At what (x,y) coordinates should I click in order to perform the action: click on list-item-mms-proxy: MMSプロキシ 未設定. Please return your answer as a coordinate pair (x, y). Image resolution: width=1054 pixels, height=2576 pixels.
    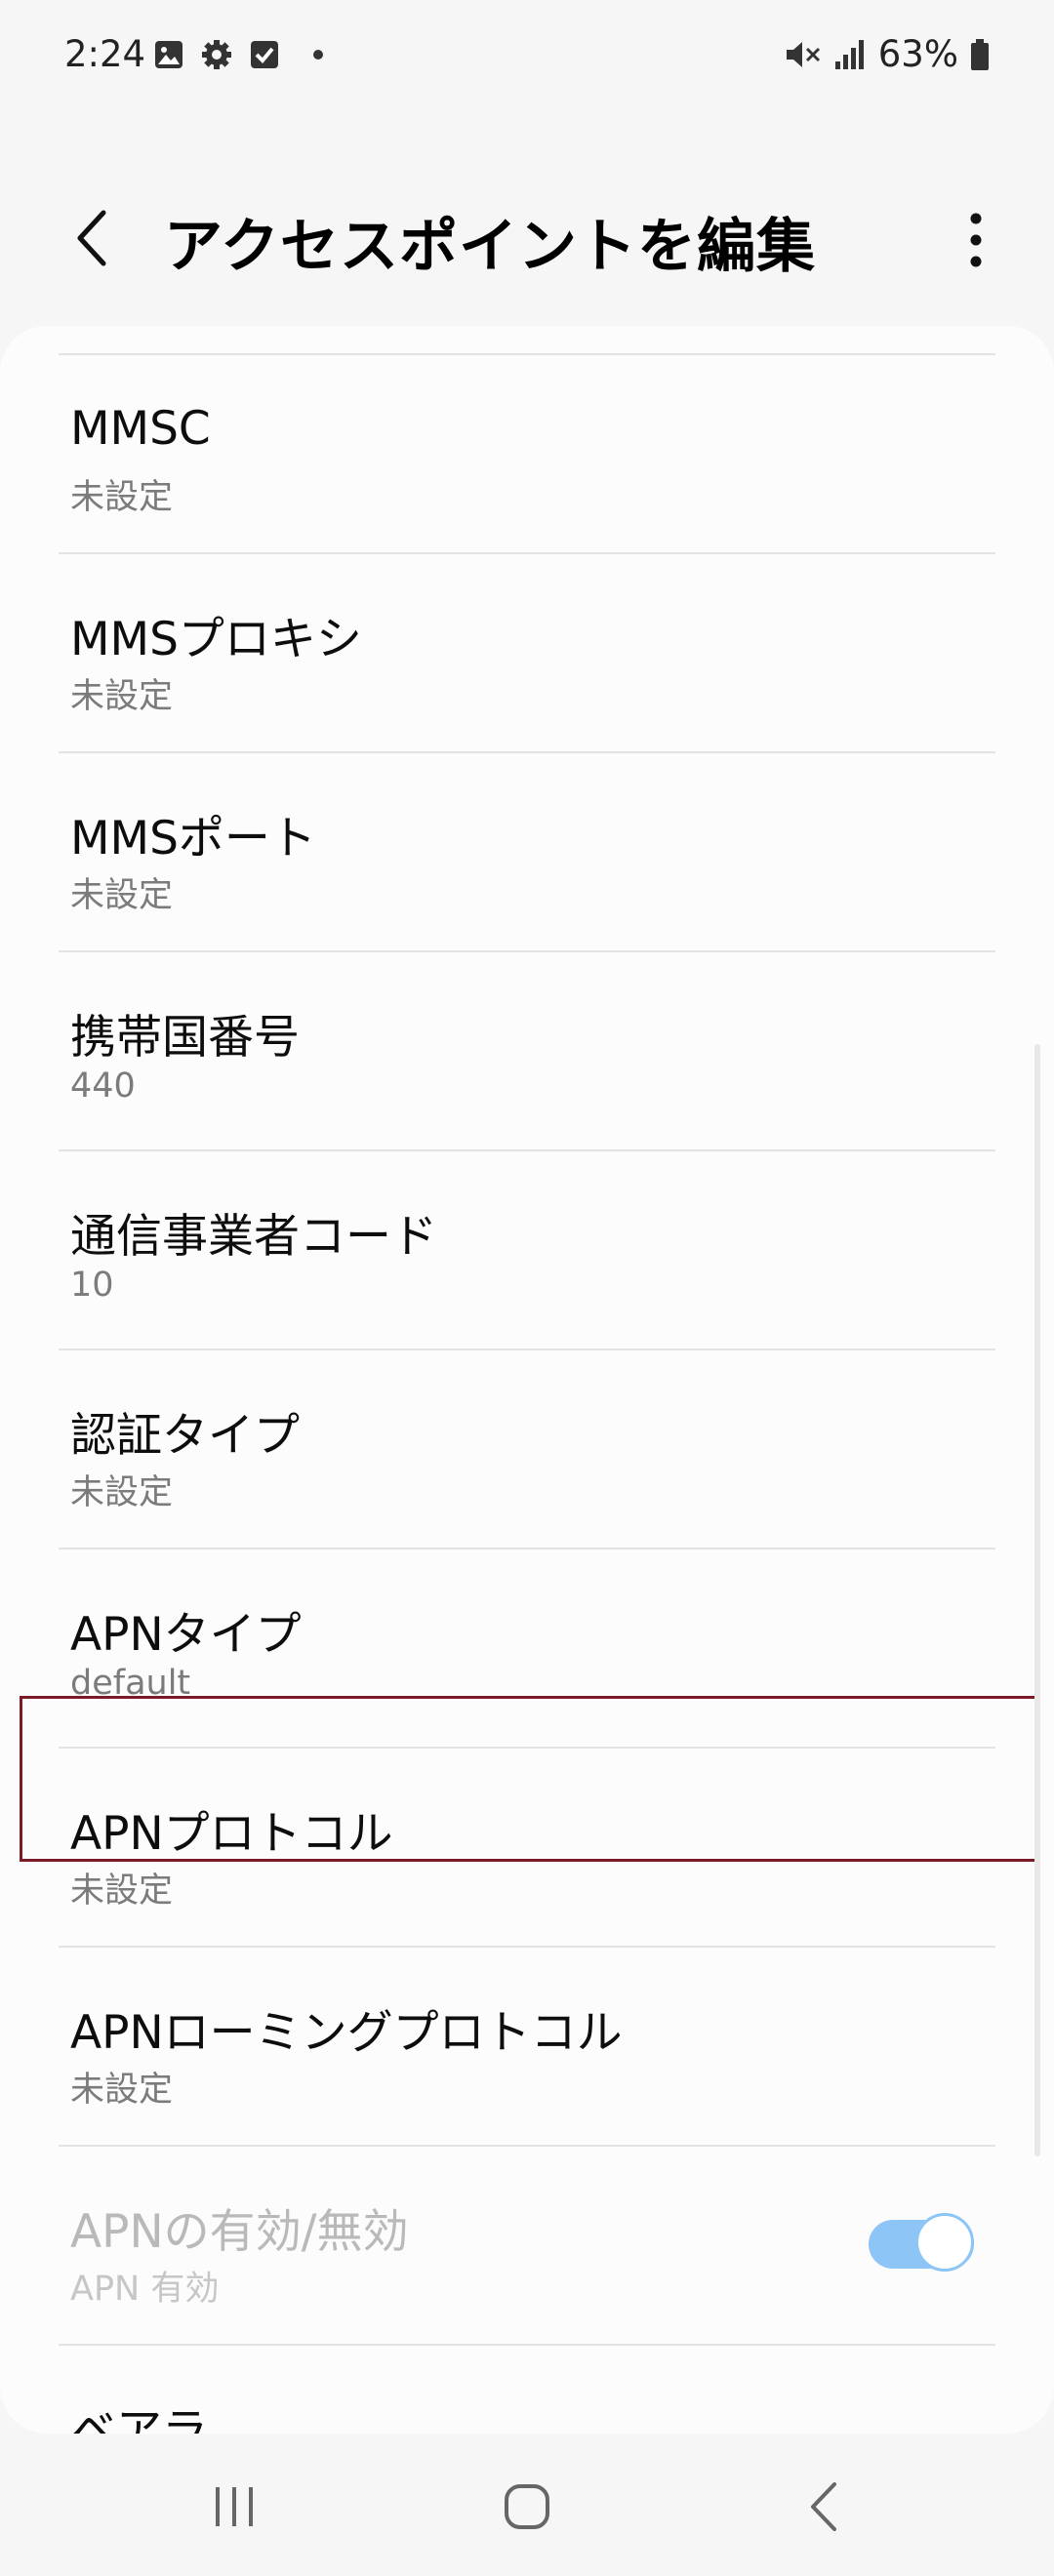
    Looking at the image, I should click on (527, 652).